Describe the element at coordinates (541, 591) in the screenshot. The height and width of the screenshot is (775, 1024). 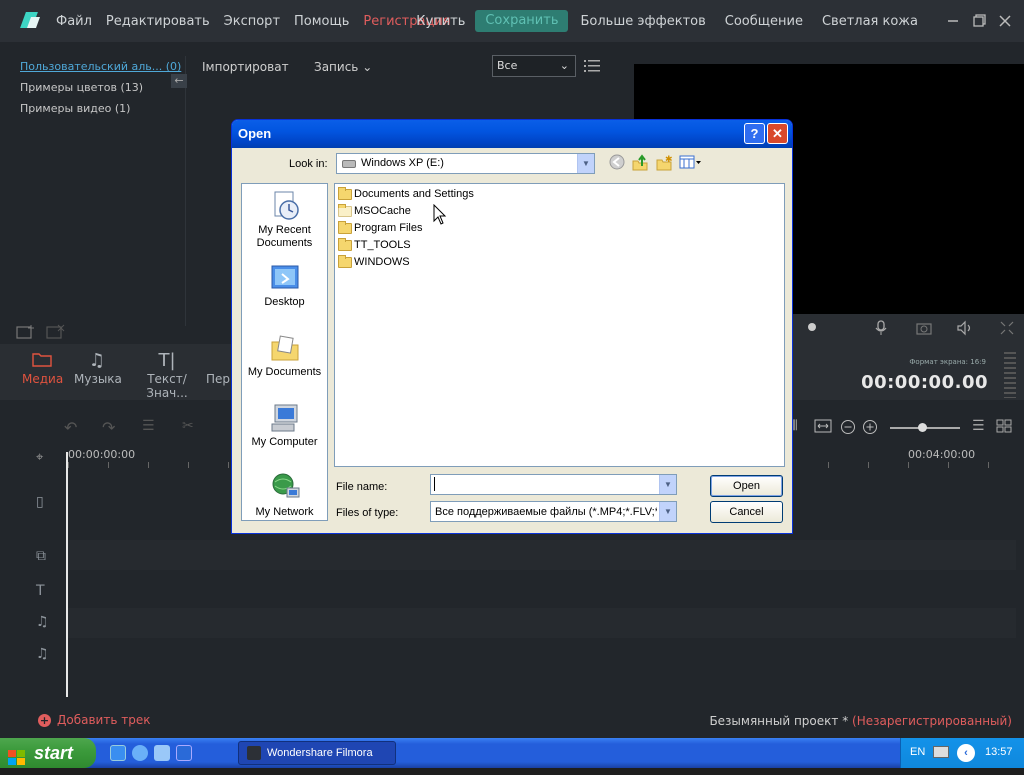
I see `text-track` at that location.